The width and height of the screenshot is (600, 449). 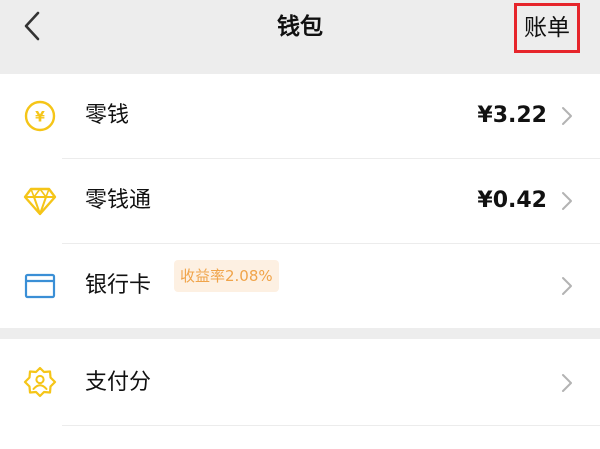 I want to click on page-title: 钱包, so click(x=300, y=27).